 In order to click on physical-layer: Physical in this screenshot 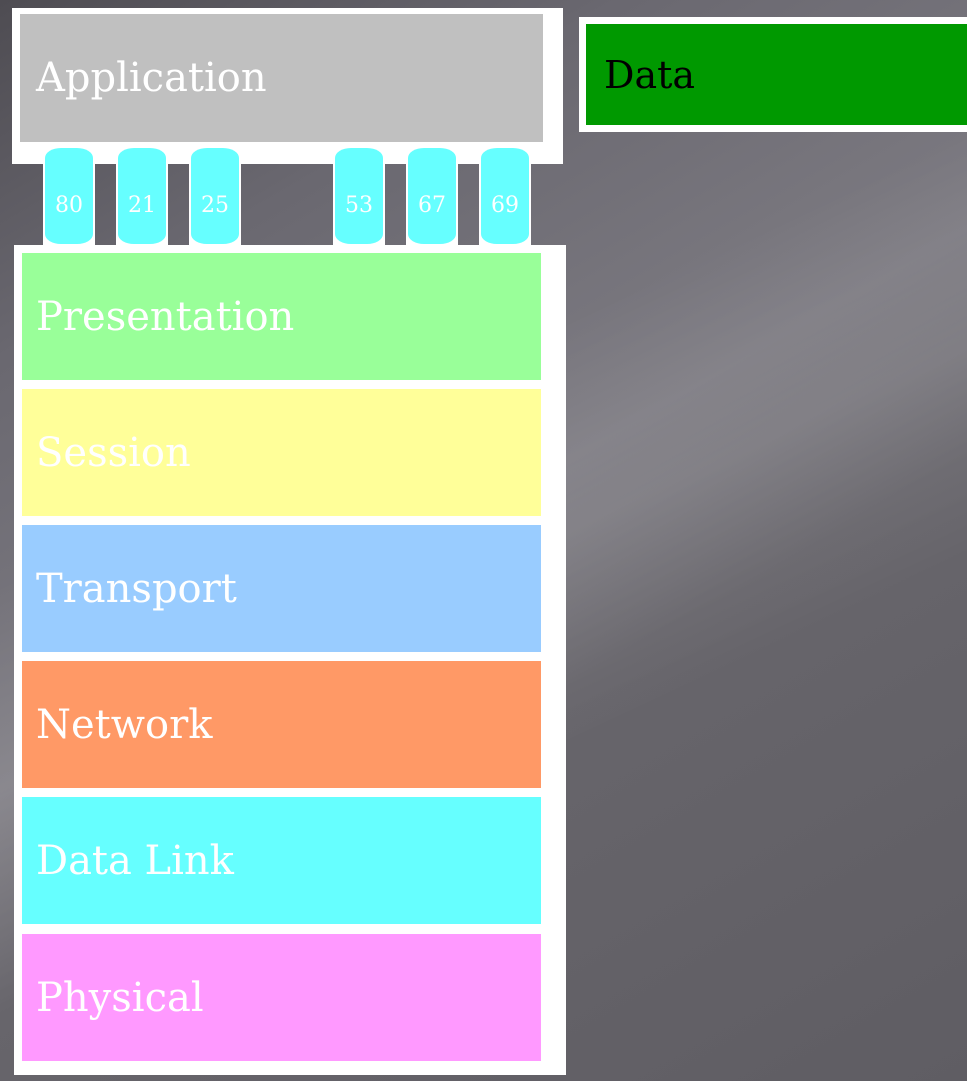, I will do `click(281, 997)`.